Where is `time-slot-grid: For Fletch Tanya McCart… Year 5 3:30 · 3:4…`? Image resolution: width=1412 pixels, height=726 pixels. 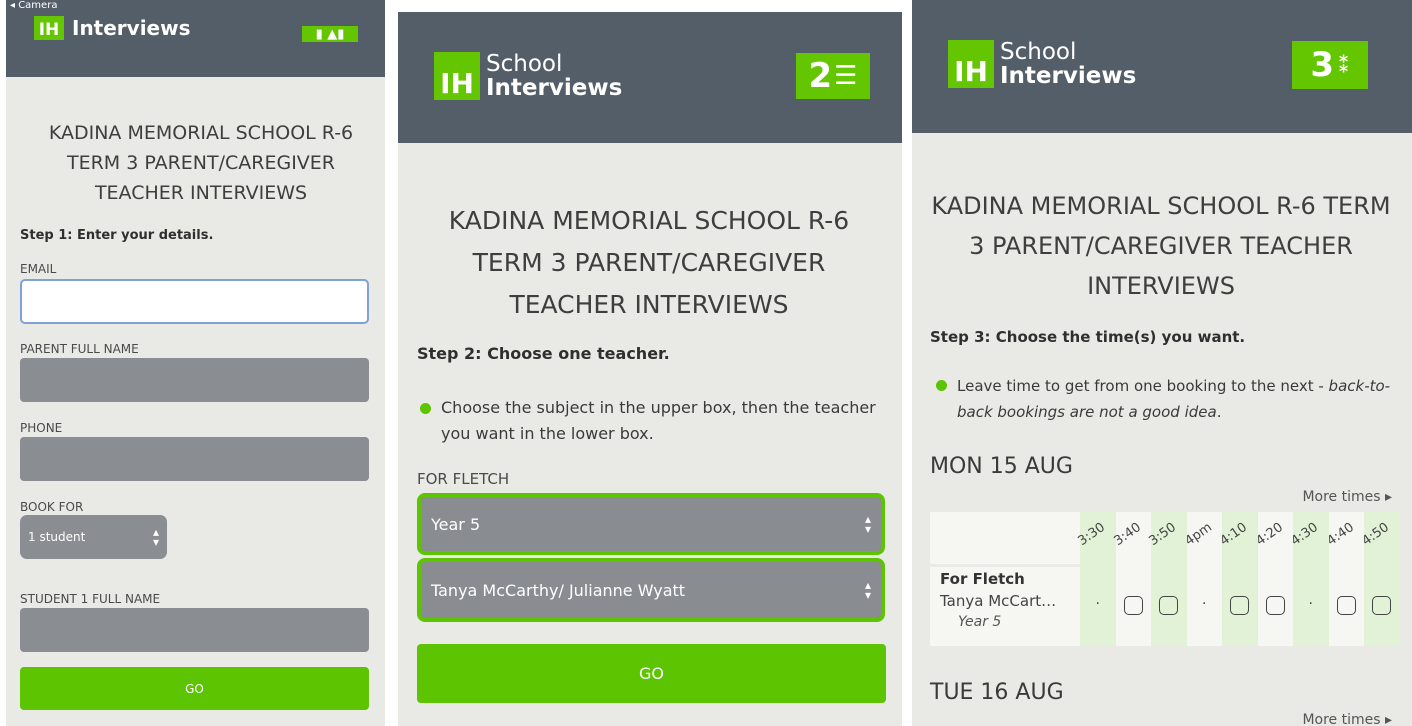 time-slot-grid: For Fletch Tanya McCart… Year 5 3:30 · 3:4… is located at coordinates (1165, 579).